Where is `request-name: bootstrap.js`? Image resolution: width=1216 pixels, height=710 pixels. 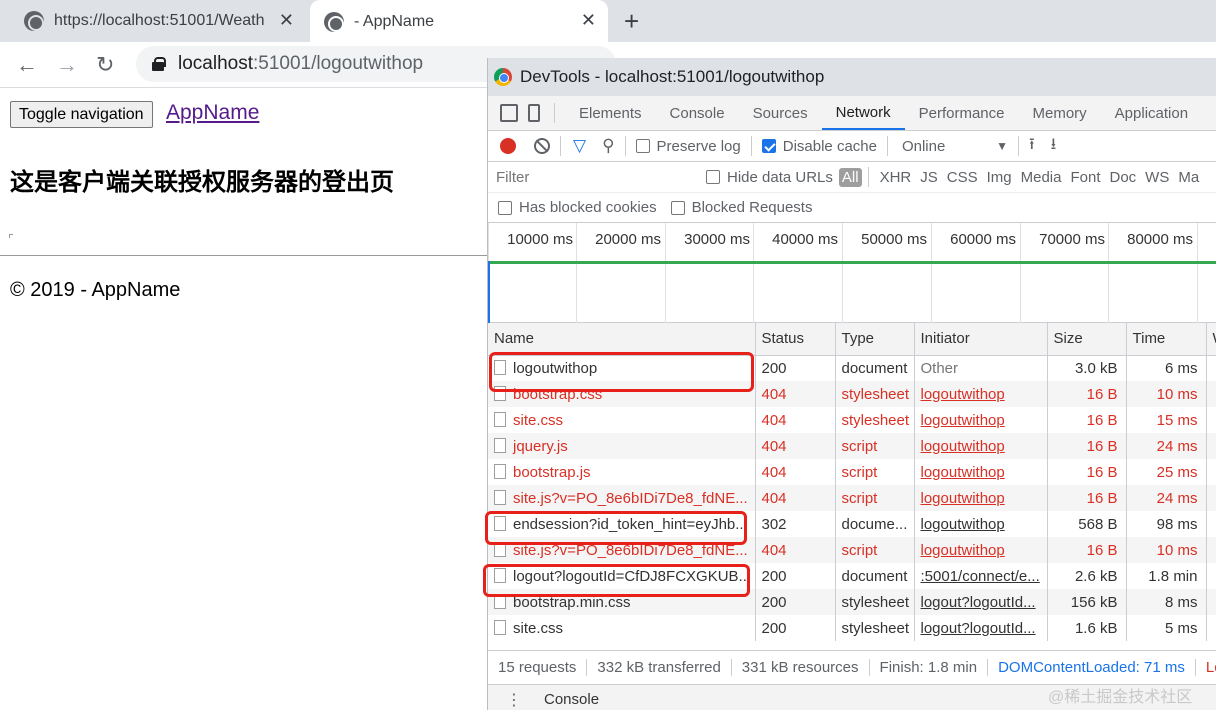
request-name: bootstrap.js is located at coordinates (552, 472).